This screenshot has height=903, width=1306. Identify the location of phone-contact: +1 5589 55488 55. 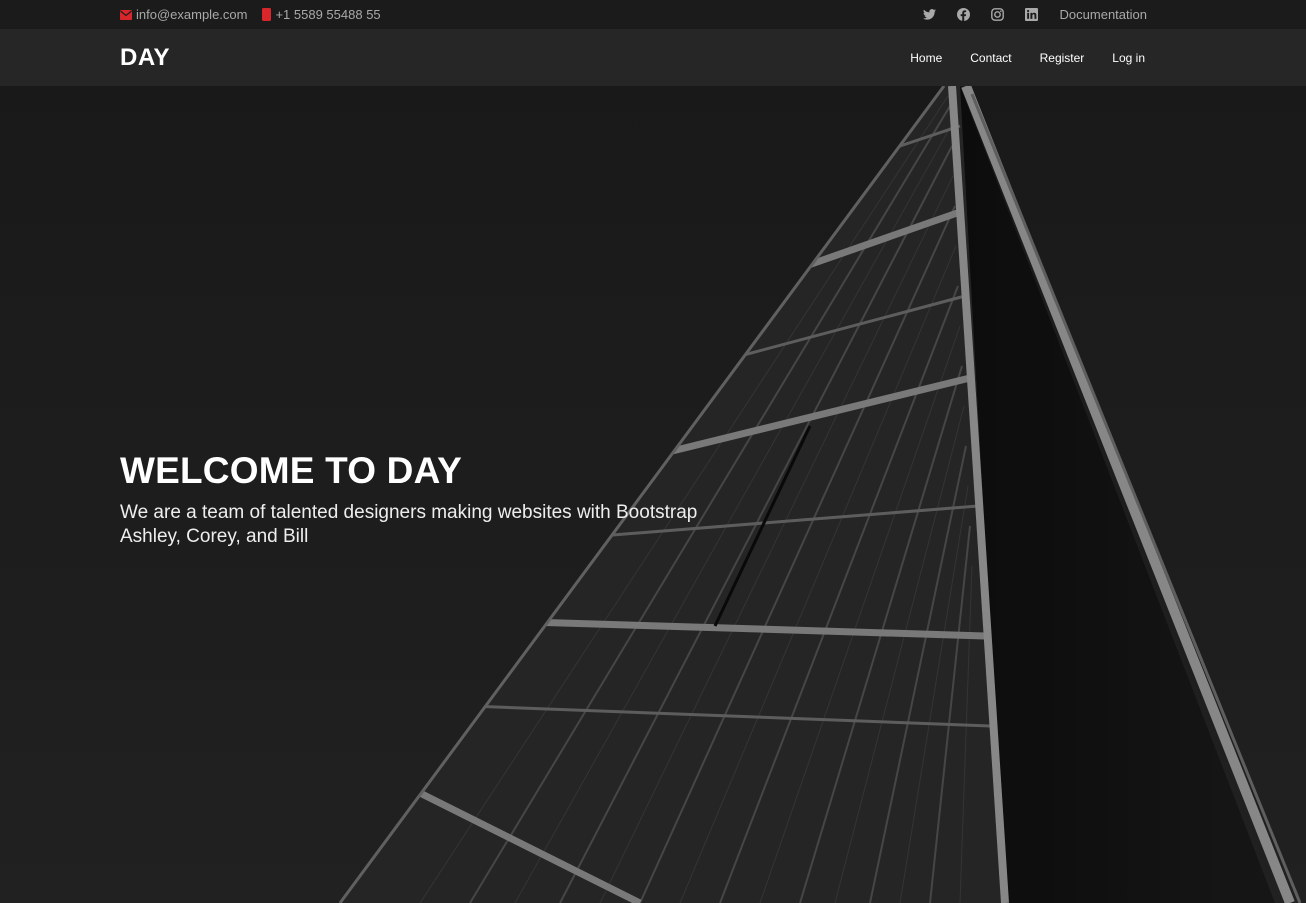
(321, 14).